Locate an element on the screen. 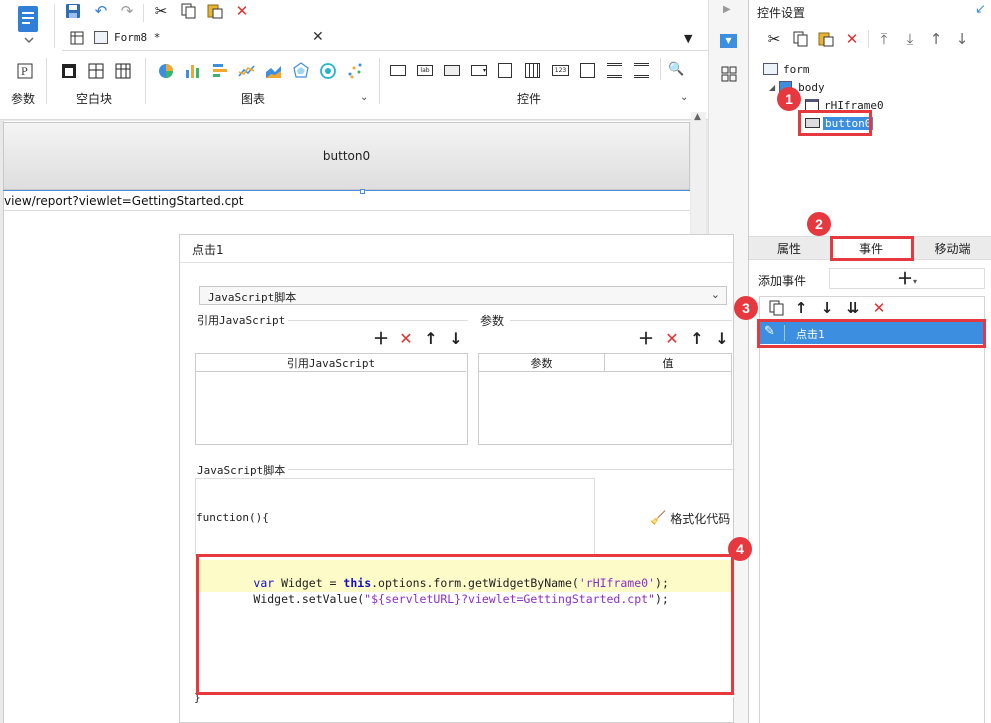 This screenshot has height=723, width=991. pin-icon: ↙ is located at coordinates (980, 9).